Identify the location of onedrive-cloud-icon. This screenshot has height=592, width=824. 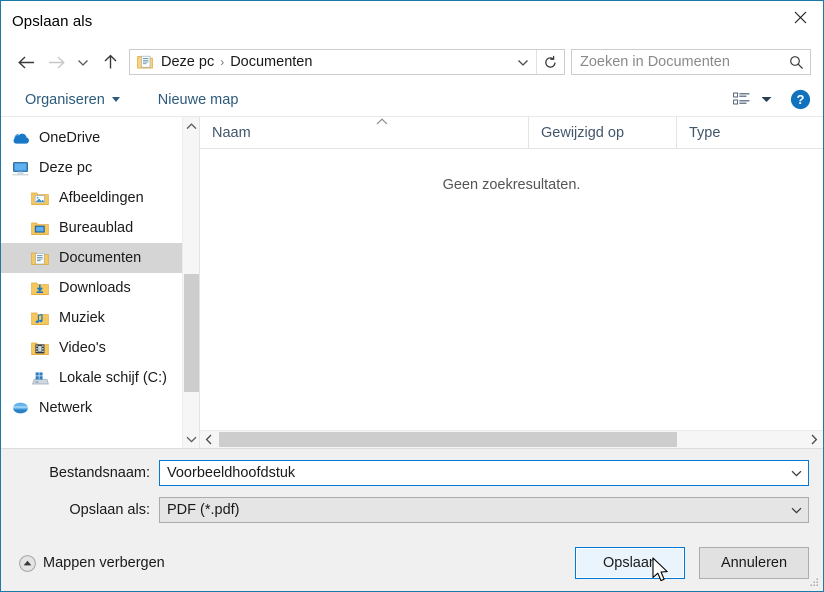
(22, 138).